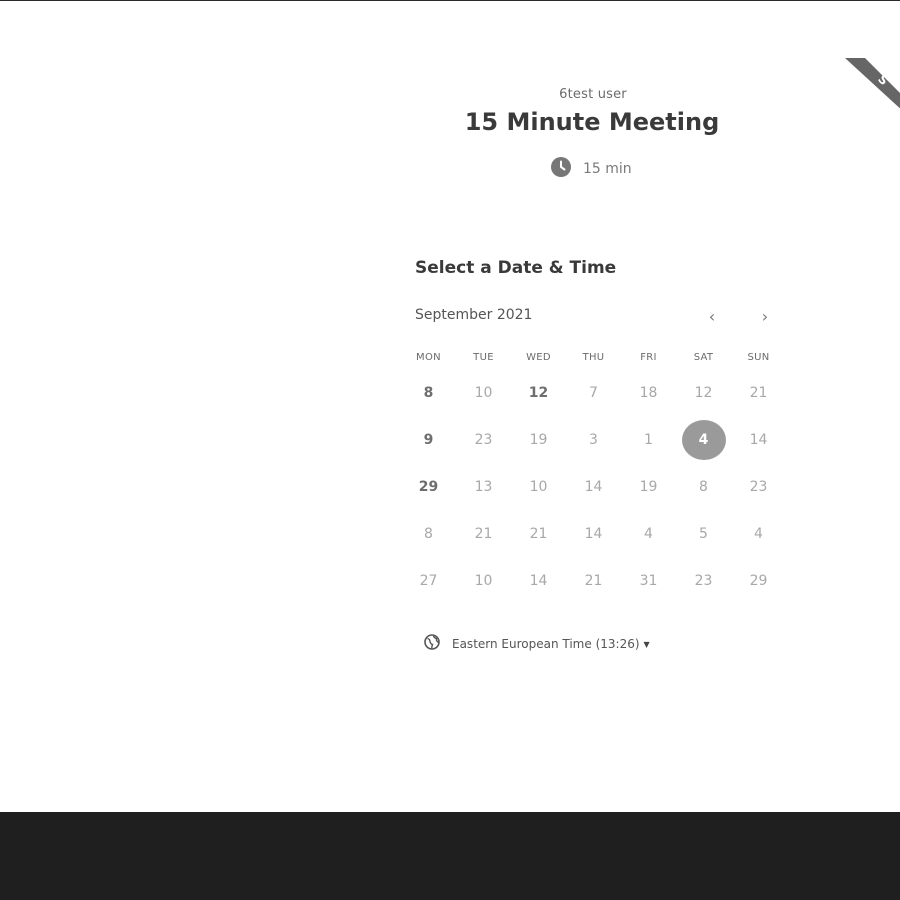 This screenshot has height=900, width=900. I want to click on day-cell: 5, so click(703, 533).